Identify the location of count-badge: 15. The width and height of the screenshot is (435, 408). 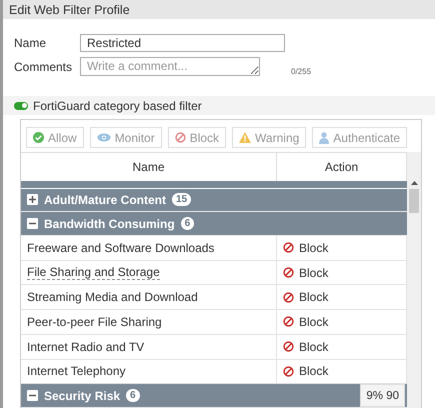
(182, 199).